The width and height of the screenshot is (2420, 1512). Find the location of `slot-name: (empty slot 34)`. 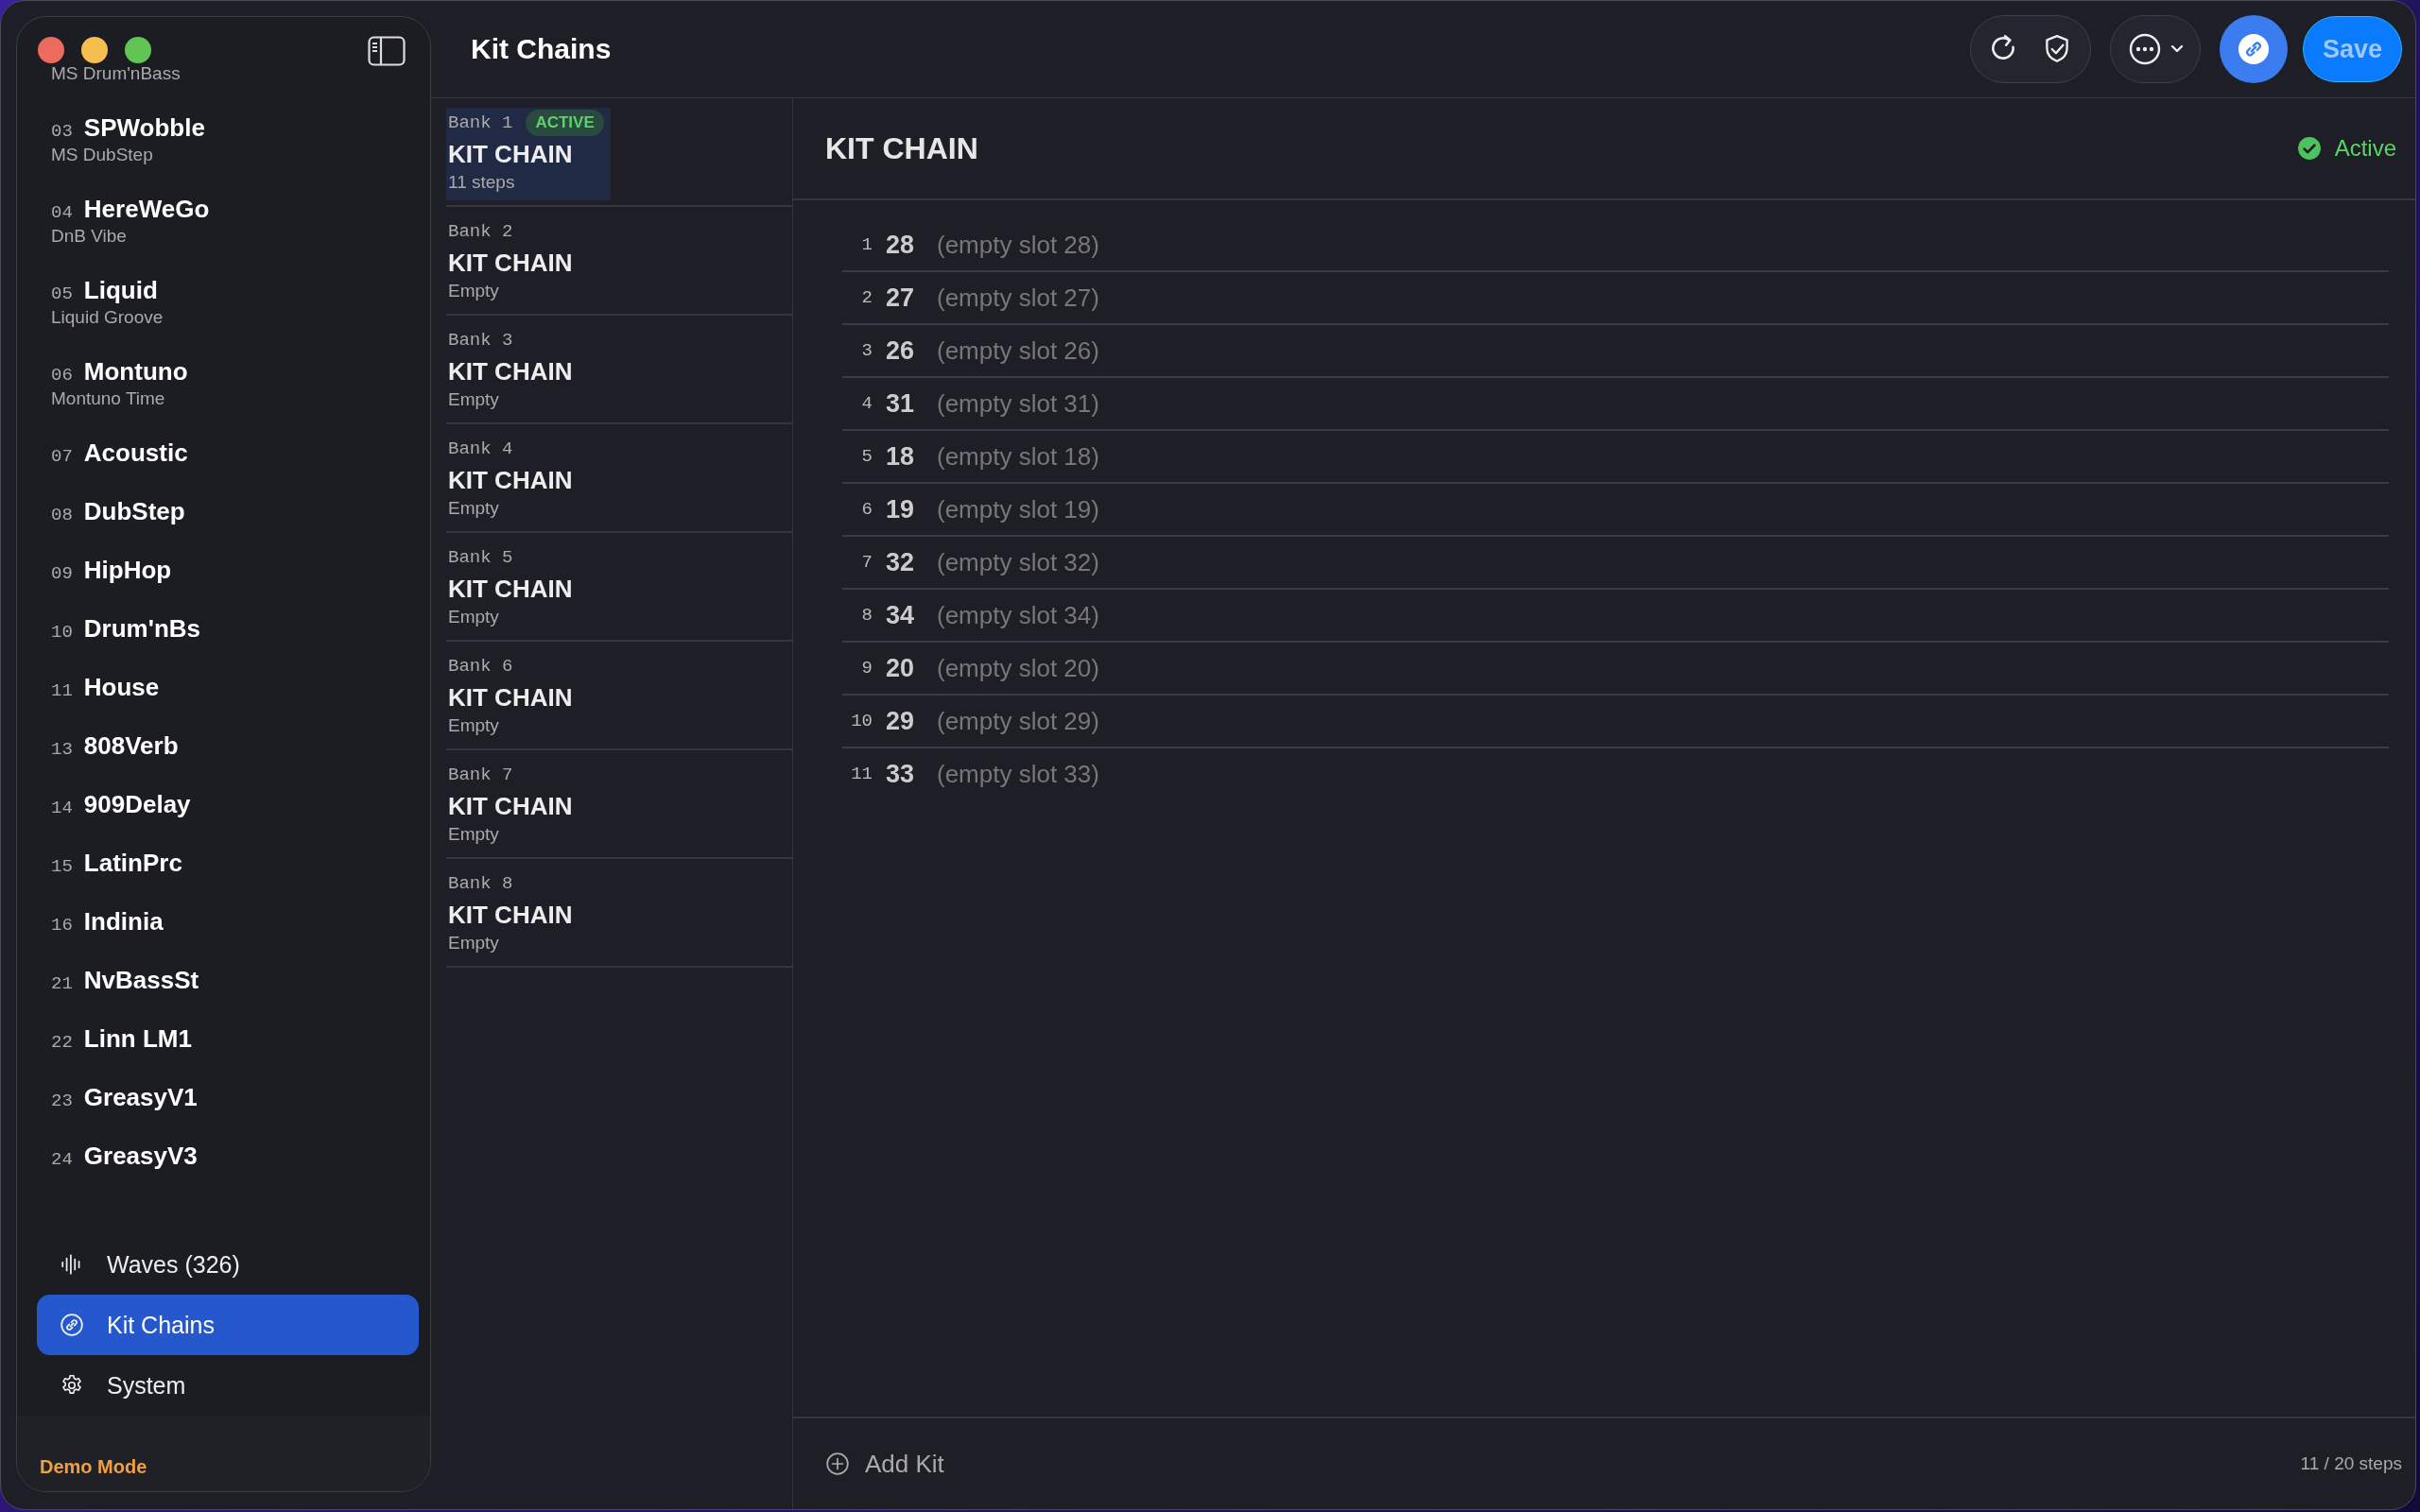

slot-name: (empty slot 34) is located at coordinates (1018, 615).